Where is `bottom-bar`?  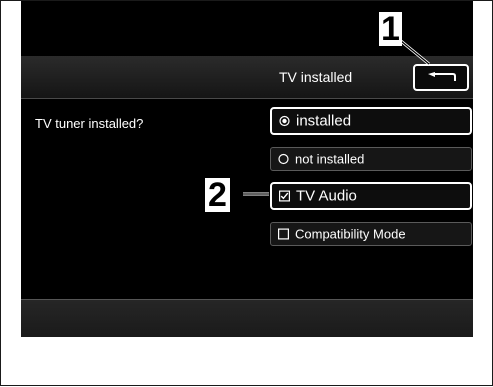 bottom-bar is located at coordinates (247, 318).